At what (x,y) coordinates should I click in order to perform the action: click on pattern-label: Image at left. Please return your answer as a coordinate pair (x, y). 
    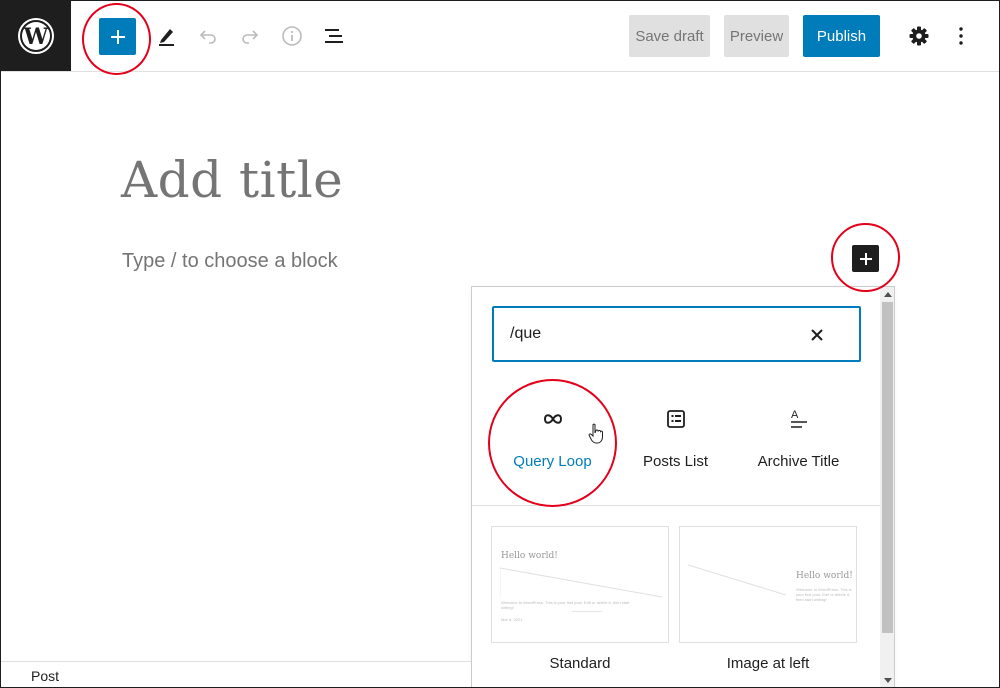
    Looking at the image, I should click on (768, 663).